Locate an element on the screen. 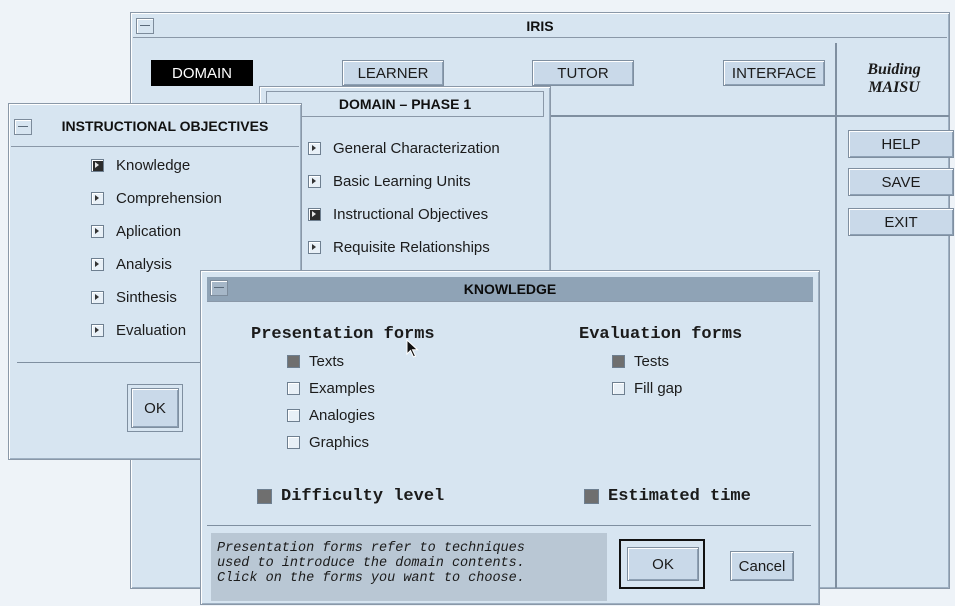  knowledge-titlebar: KNOWLEDGE is located at coordinates (510, 289).